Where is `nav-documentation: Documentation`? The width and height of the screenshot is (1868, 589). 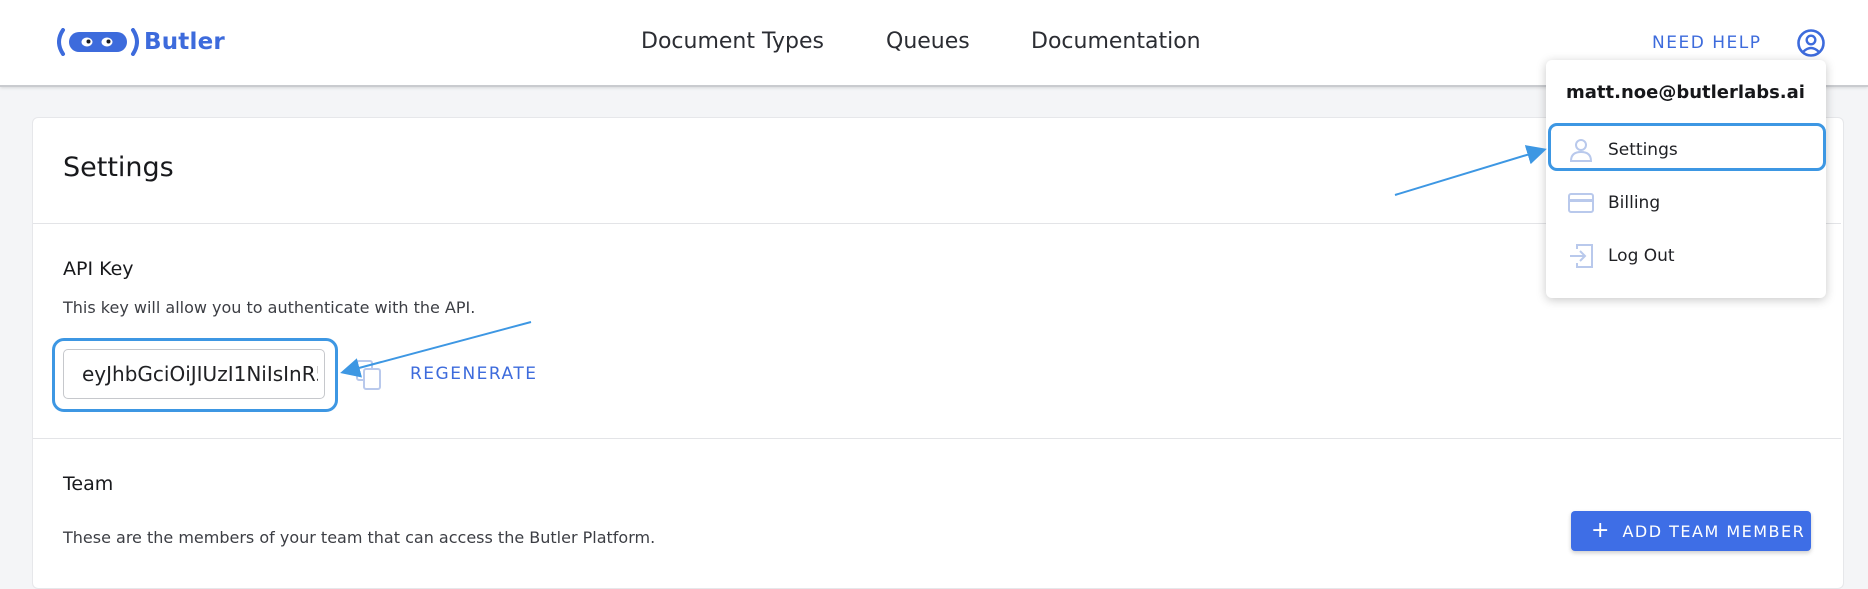
nav-documentation: Documentation is located at coordinates (1116, 41).